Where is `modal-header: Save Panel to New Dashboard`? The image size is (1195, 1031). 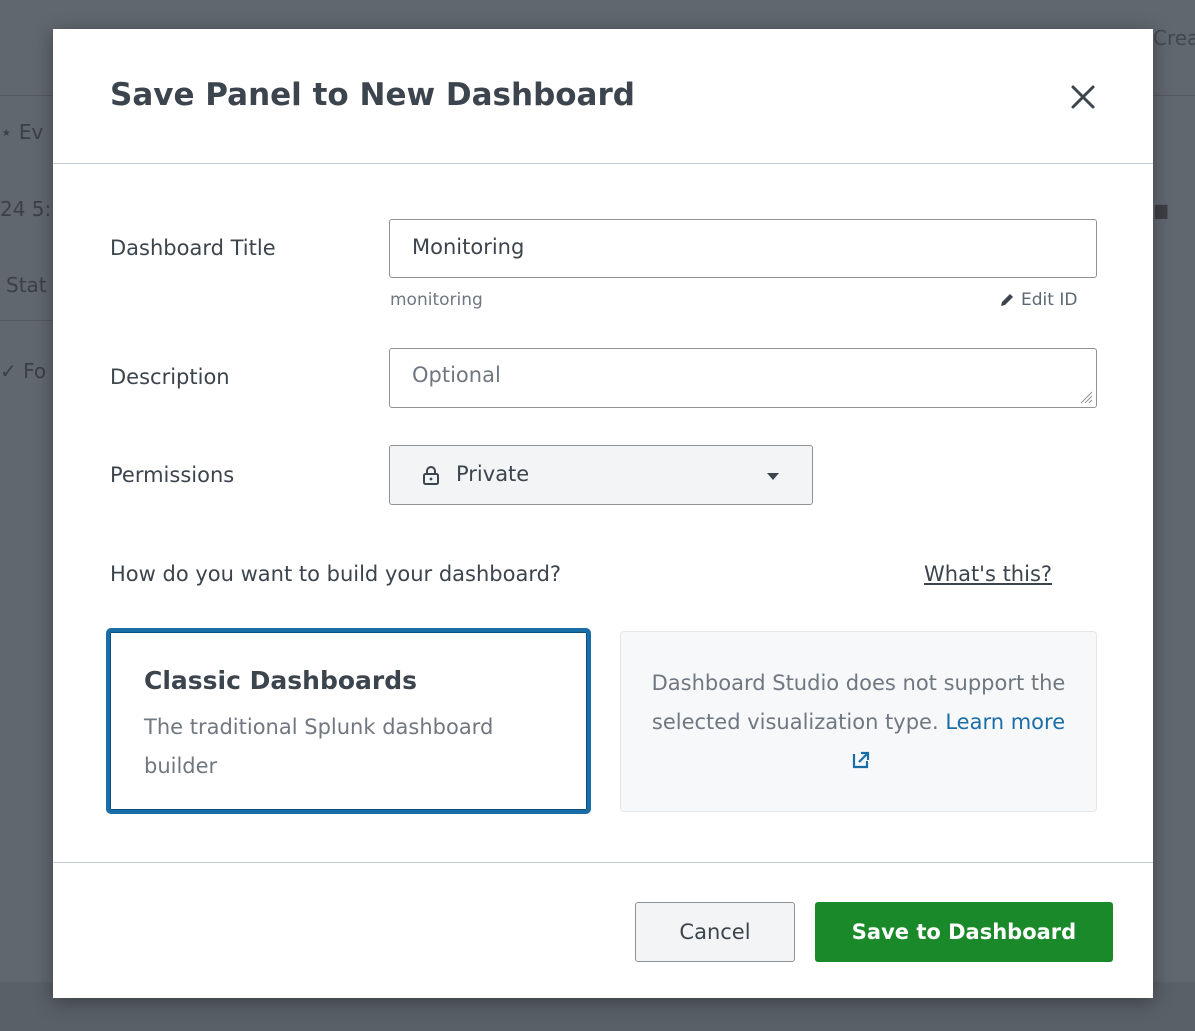
modal-header: Save Panel to New Dashboard is located at coordinates (603, 96).